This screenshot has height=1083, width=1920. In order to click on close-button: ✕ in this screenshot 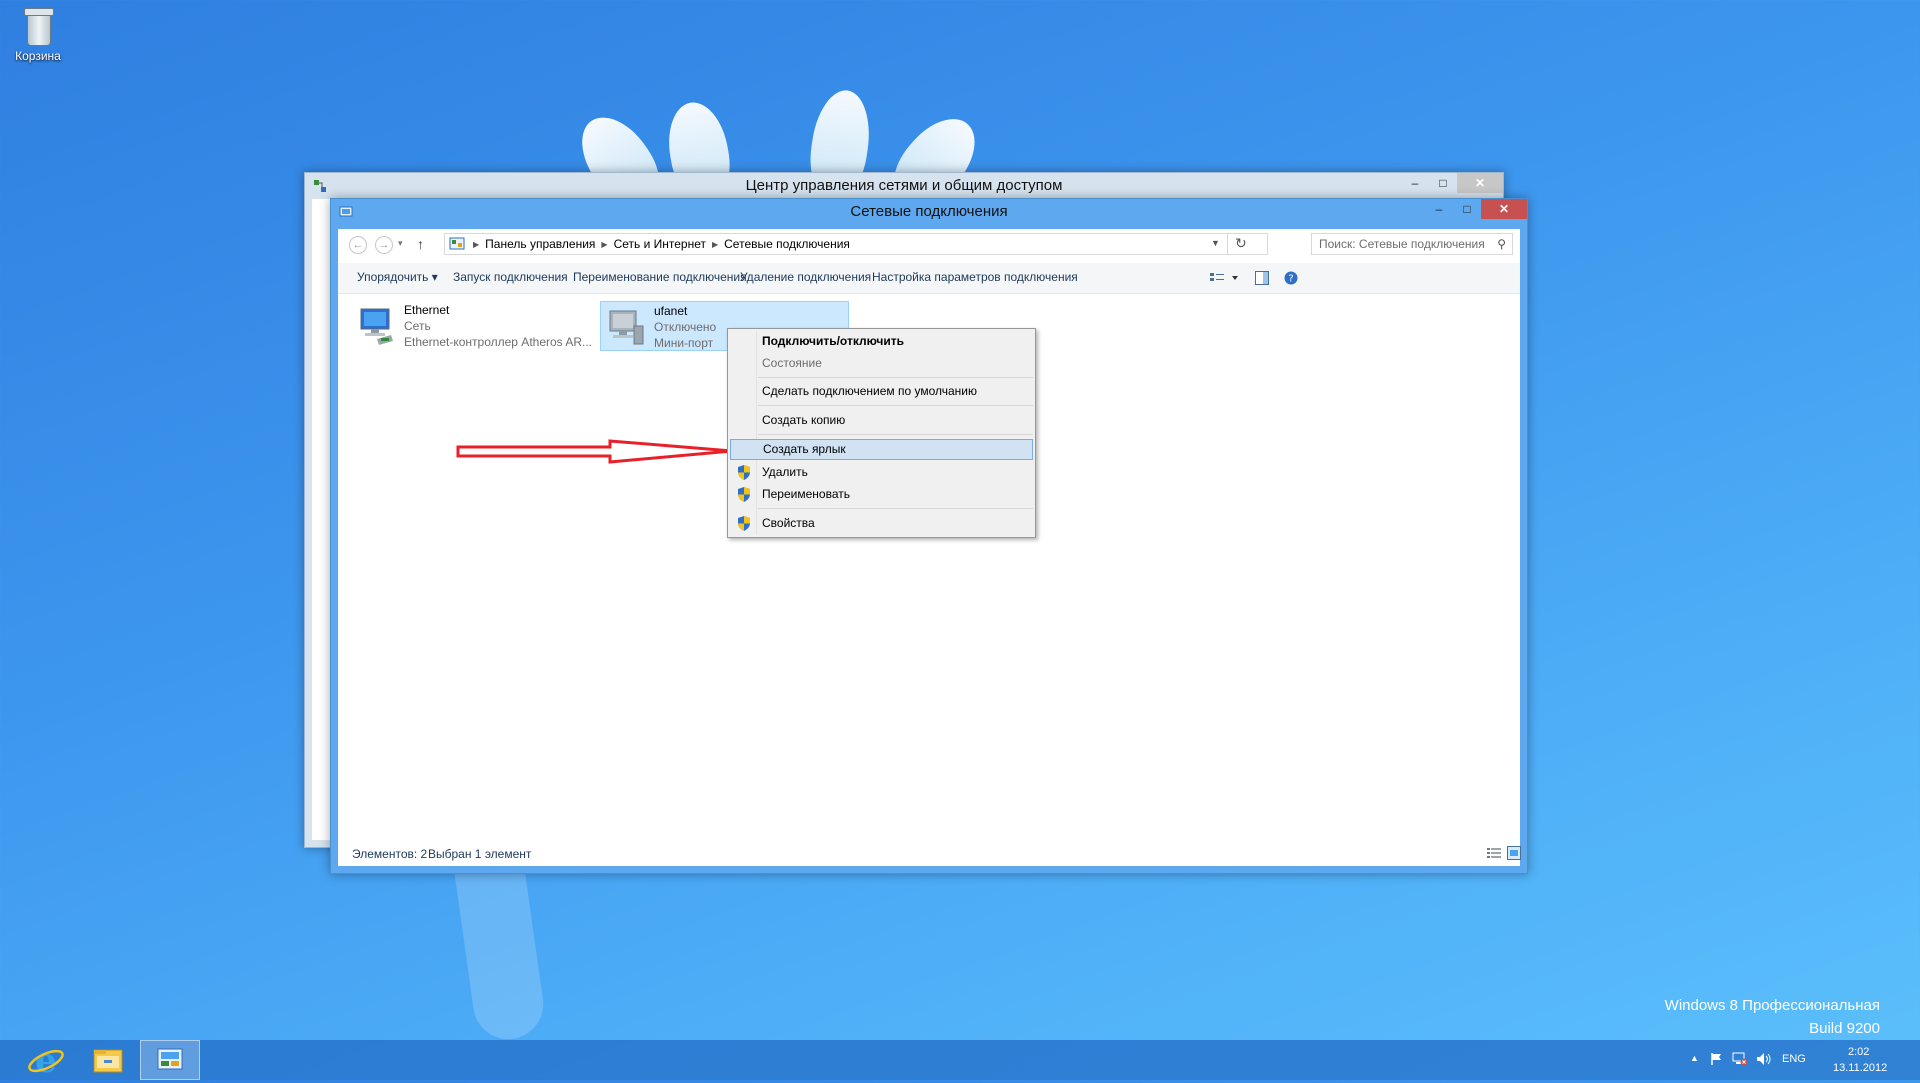, I will do `click(1504, 209)`.